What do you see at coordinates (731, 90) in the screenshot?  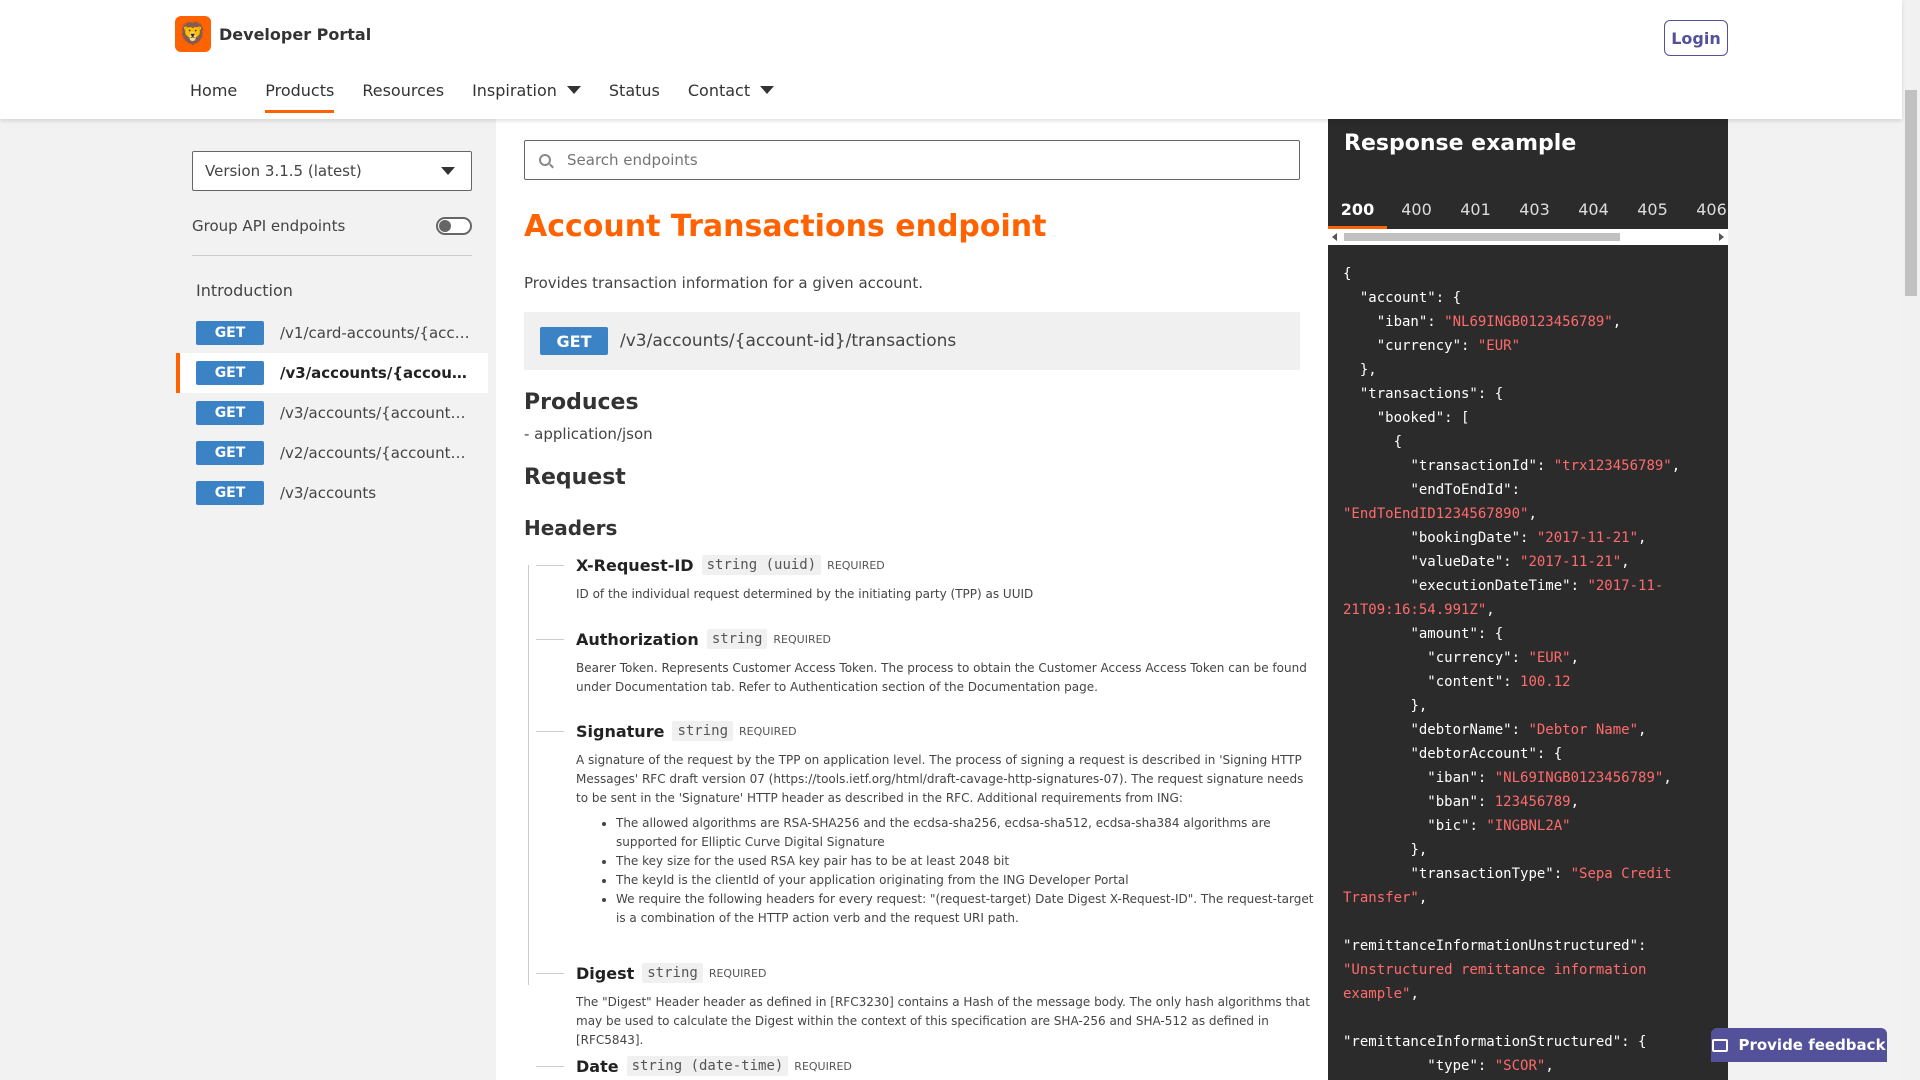 I see `nav-contact: Contact` at bounding box center [731, 90].